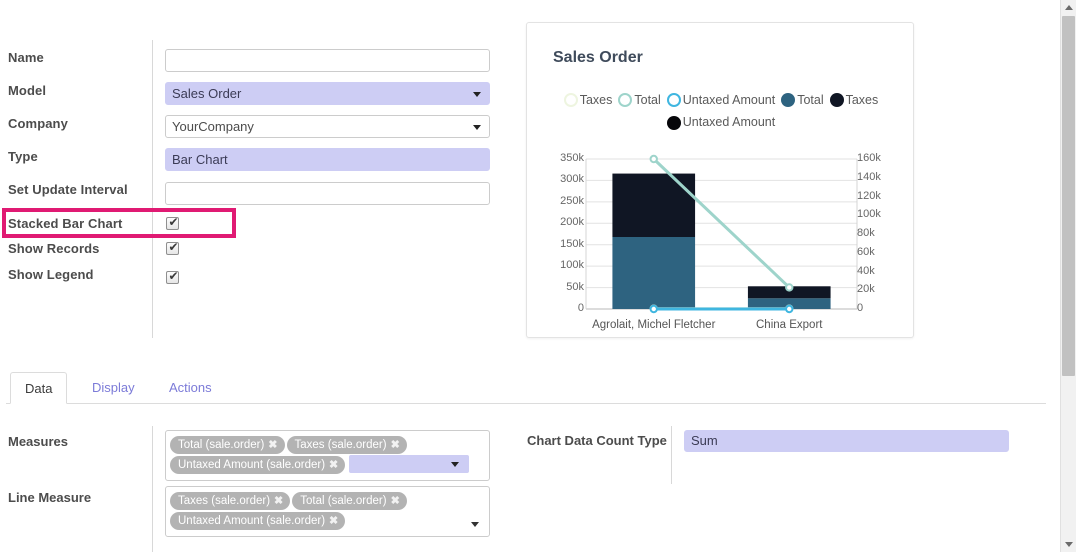 The height and width of the screenshot is (552, 1076). What do you see at coordinates (51, 274) in the screenshot?
I see `field-label-show-legend: Show Legend` at bounding box center [51, 274].